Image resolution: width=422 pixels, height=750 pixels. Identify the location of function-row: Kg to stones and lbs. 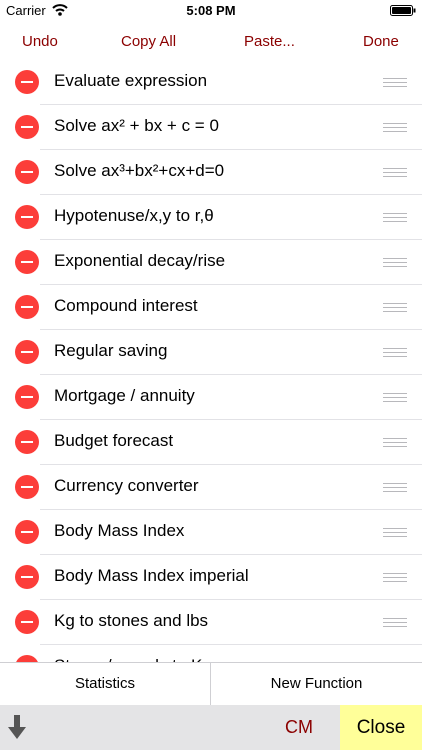
(211, 622).